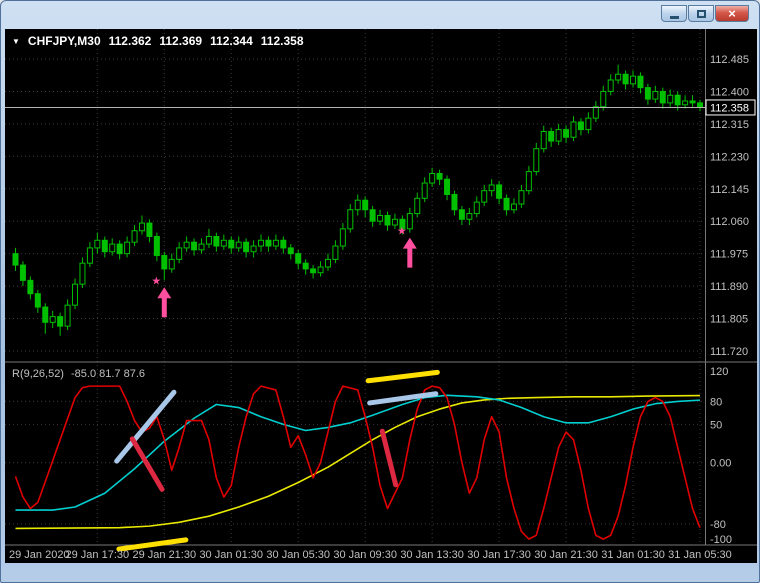 The width and height of the screenshot is (760, 583). Describe the element at coordinates (700, 555) in the screenshot. I see `svg-text: 31 Jan 05:30` at that location.